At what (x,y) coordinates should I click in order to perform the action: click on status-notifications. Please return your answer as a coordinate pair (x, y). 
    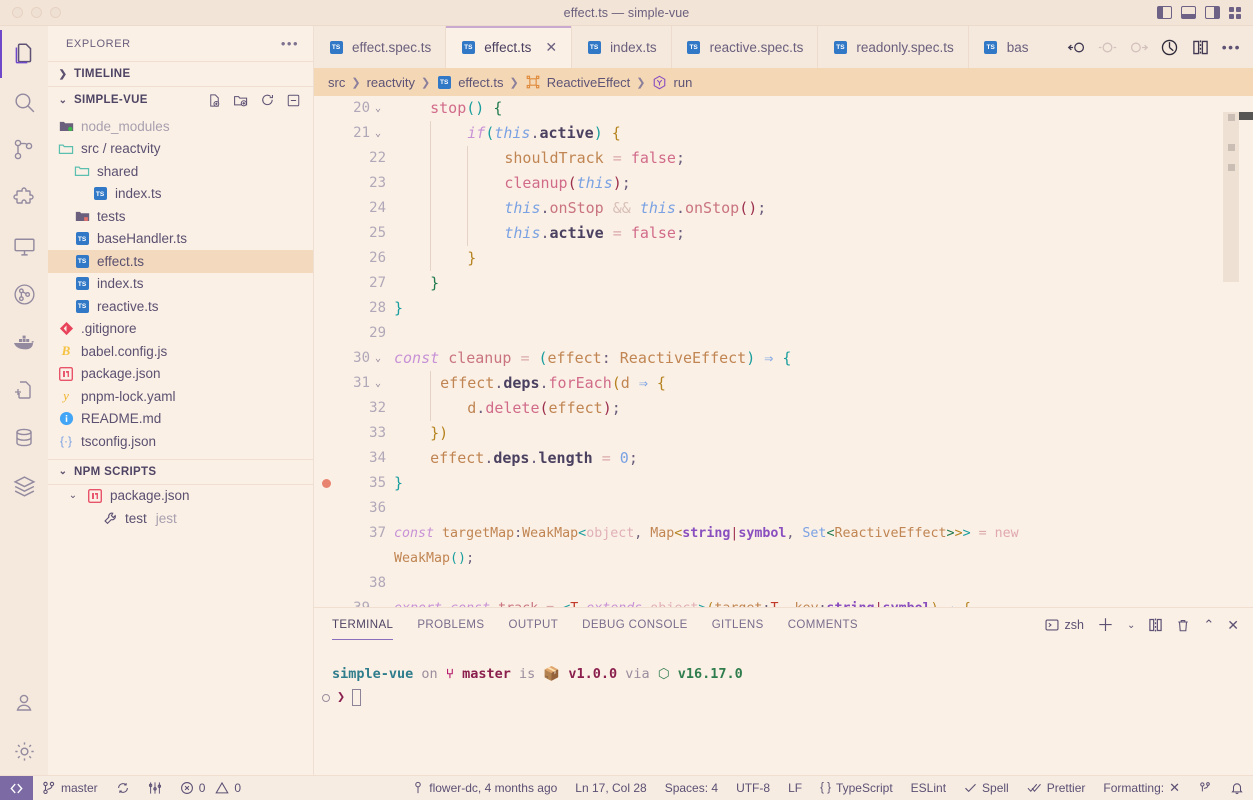
    Looking at the image, I should click on (1237, 788).